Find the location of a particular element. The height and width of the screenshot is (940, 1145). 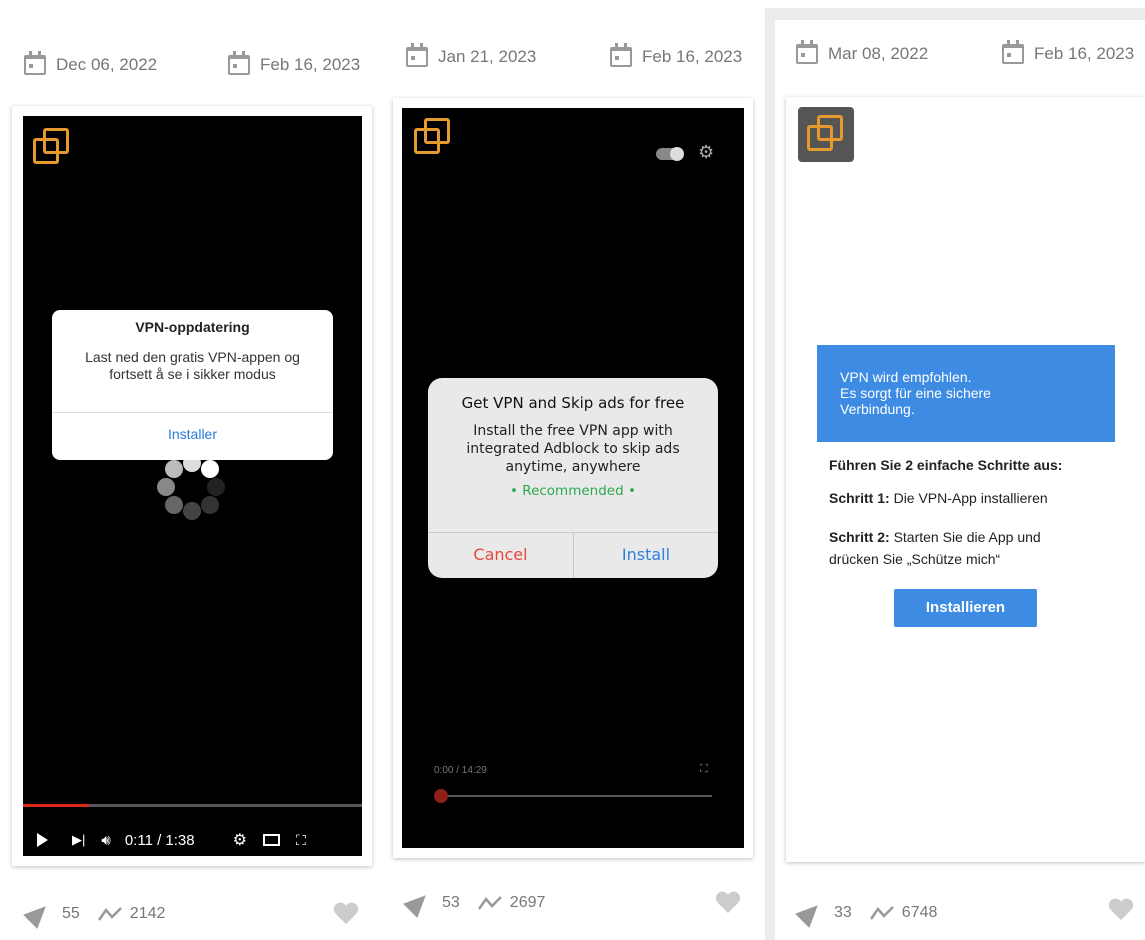

step-1: Schritt 1: Die VPN-App installieren is located at coordinates (938, 498).